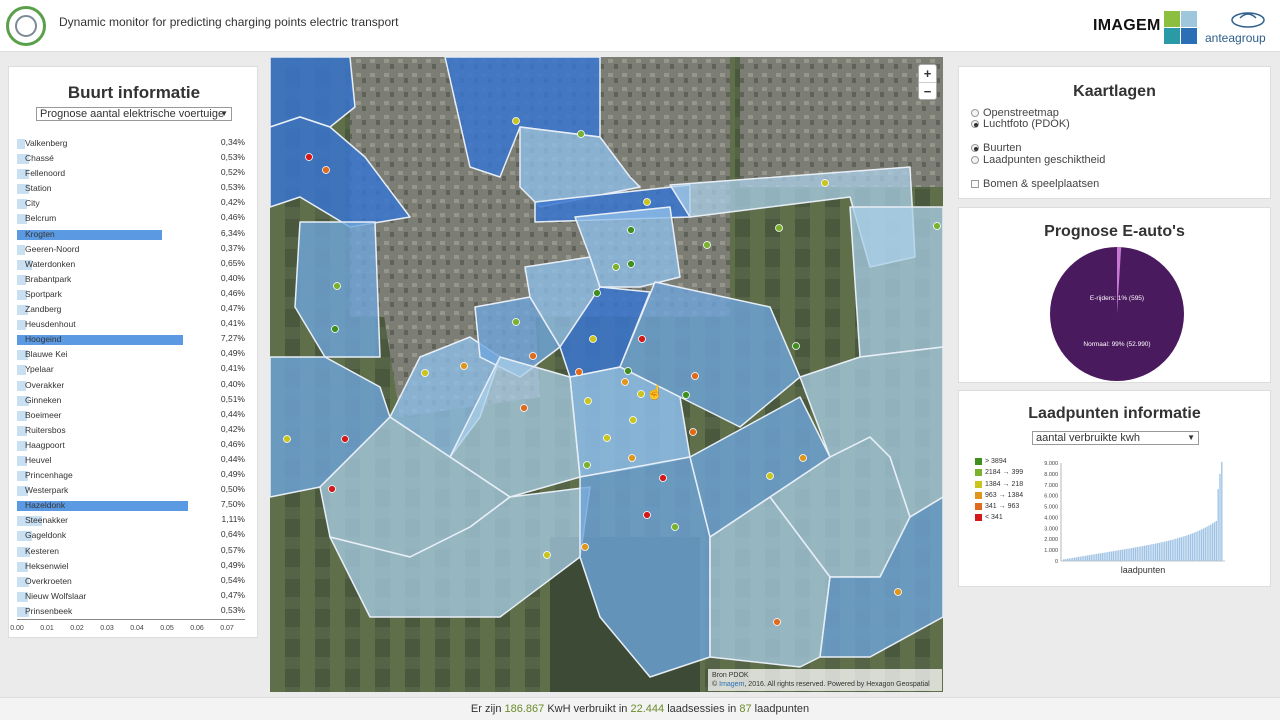 The width and height of the screenshot is (1280, 720). I want to click on buurt-row: Ruitersbos 0,42%, so click(131, 431).